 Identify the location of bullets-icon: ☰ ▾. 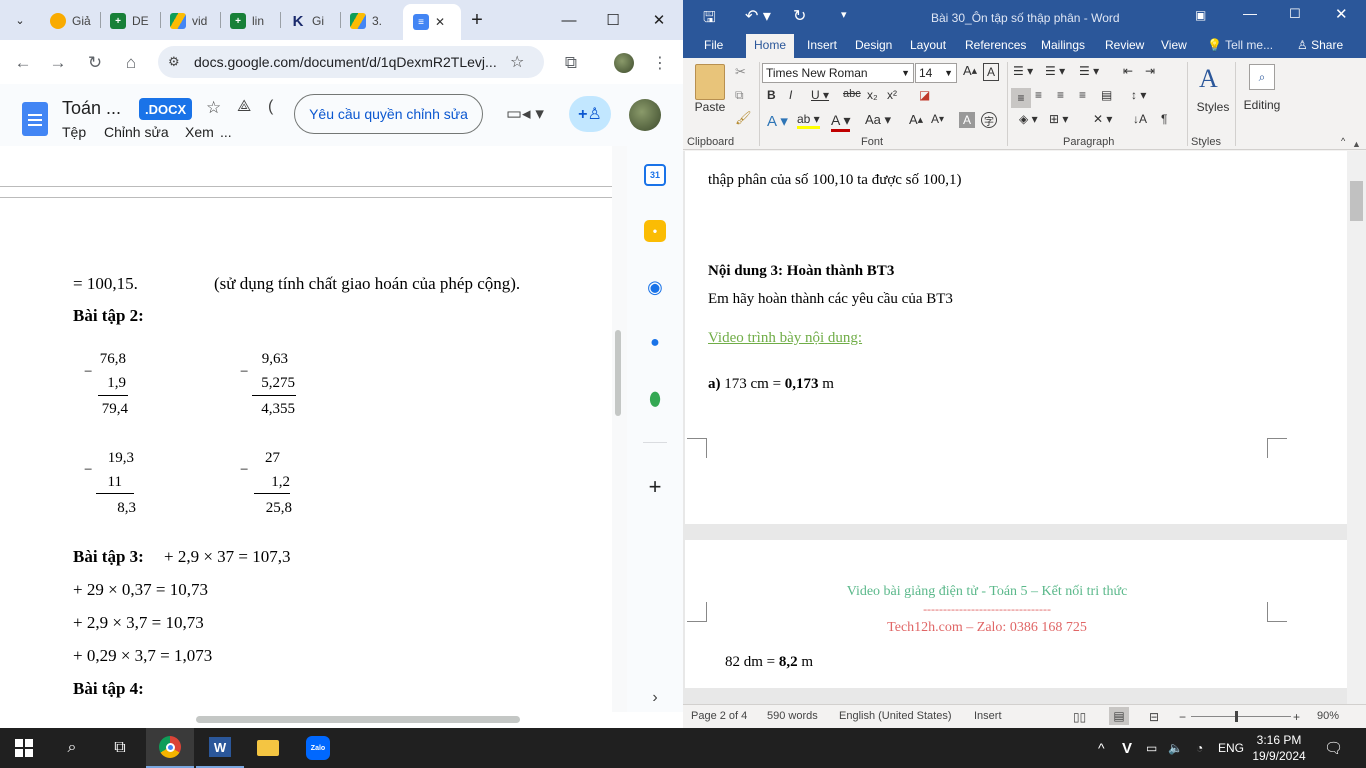
(1023, 71).